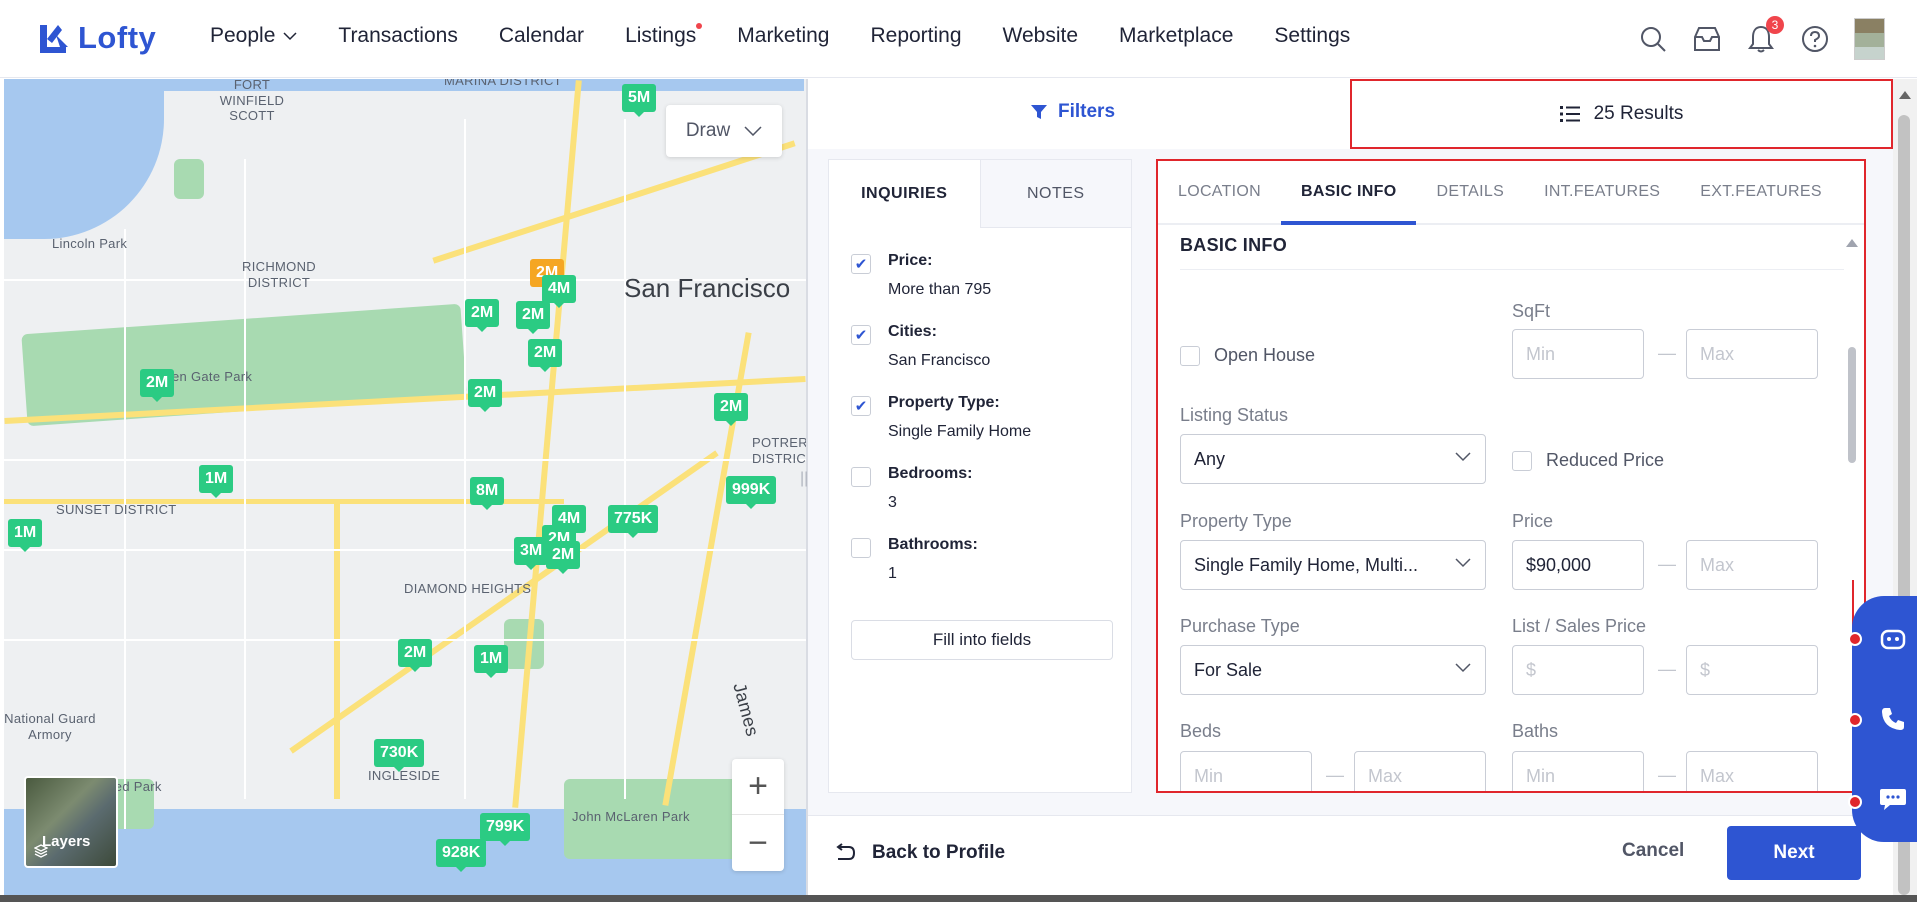  Describe the element at coordinates (531, 553) in the screenshot. I see `price-pin: 3M` at that location.